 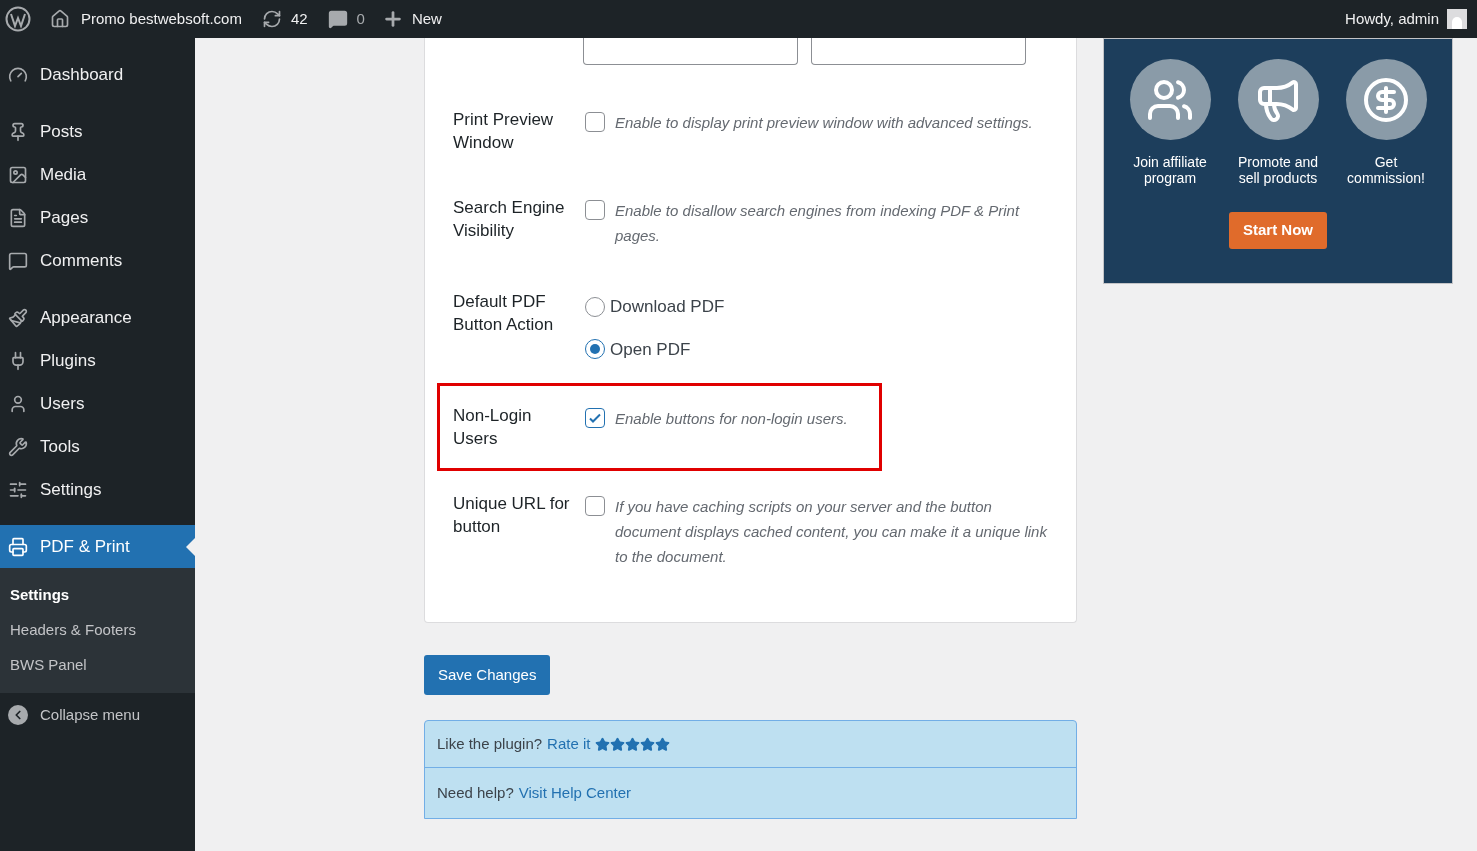 I want to click on new-link: New, so click(x=426, y=19).